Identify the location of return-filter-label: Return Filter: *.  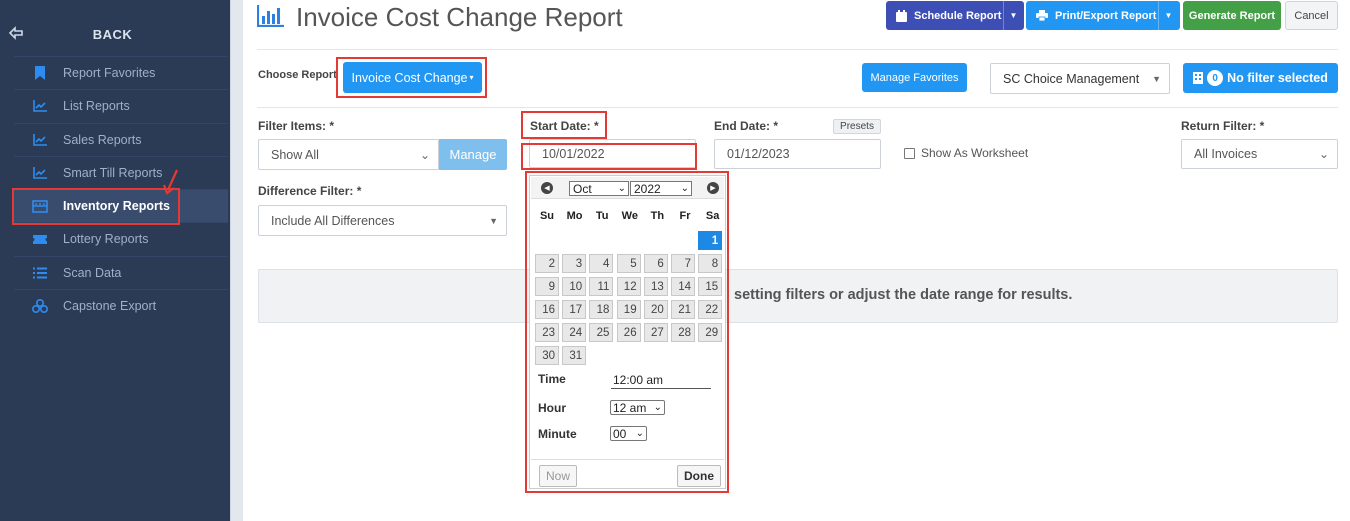
(1223, 126).